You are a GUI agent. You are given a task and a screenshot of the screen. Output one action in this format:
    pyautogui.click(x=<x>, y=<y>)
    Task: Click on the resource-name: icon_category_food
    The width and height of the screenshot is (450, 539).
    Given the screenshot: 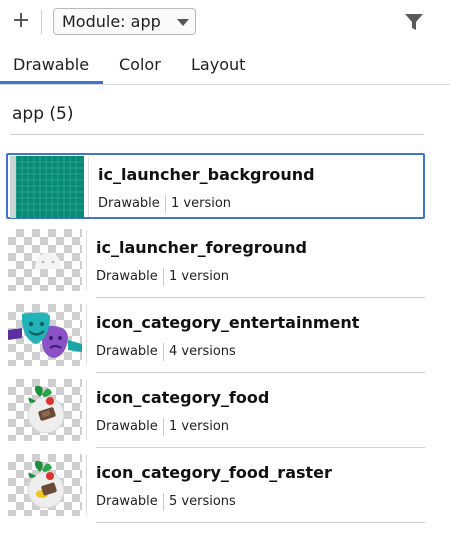 What is the action you would take?
    pyautogui.click(x=183, y=397)
    